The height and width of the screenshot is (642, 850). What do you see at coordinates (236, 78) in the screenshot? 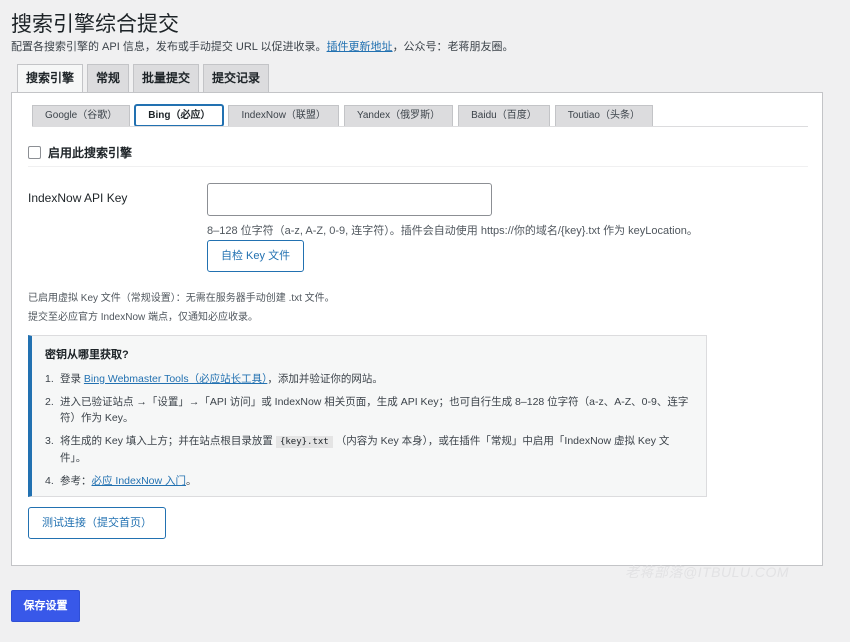
I see `tab-submit-log: 提交记录` at bounding box center [236, 78].